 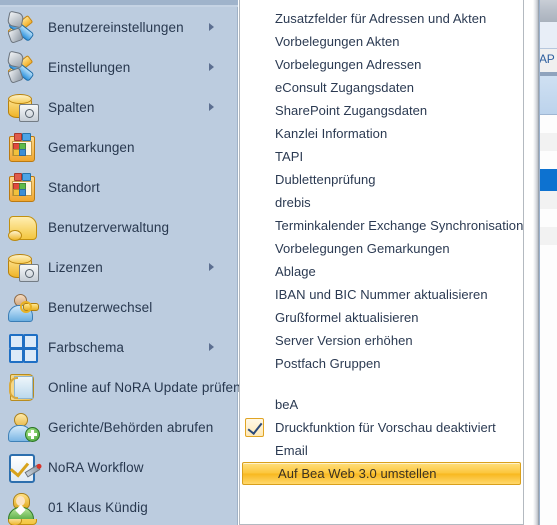 I want to click on submenu-item-iban-bic: IBAN und BIC Nummer aktualisieren, so click(x=381, y=294).